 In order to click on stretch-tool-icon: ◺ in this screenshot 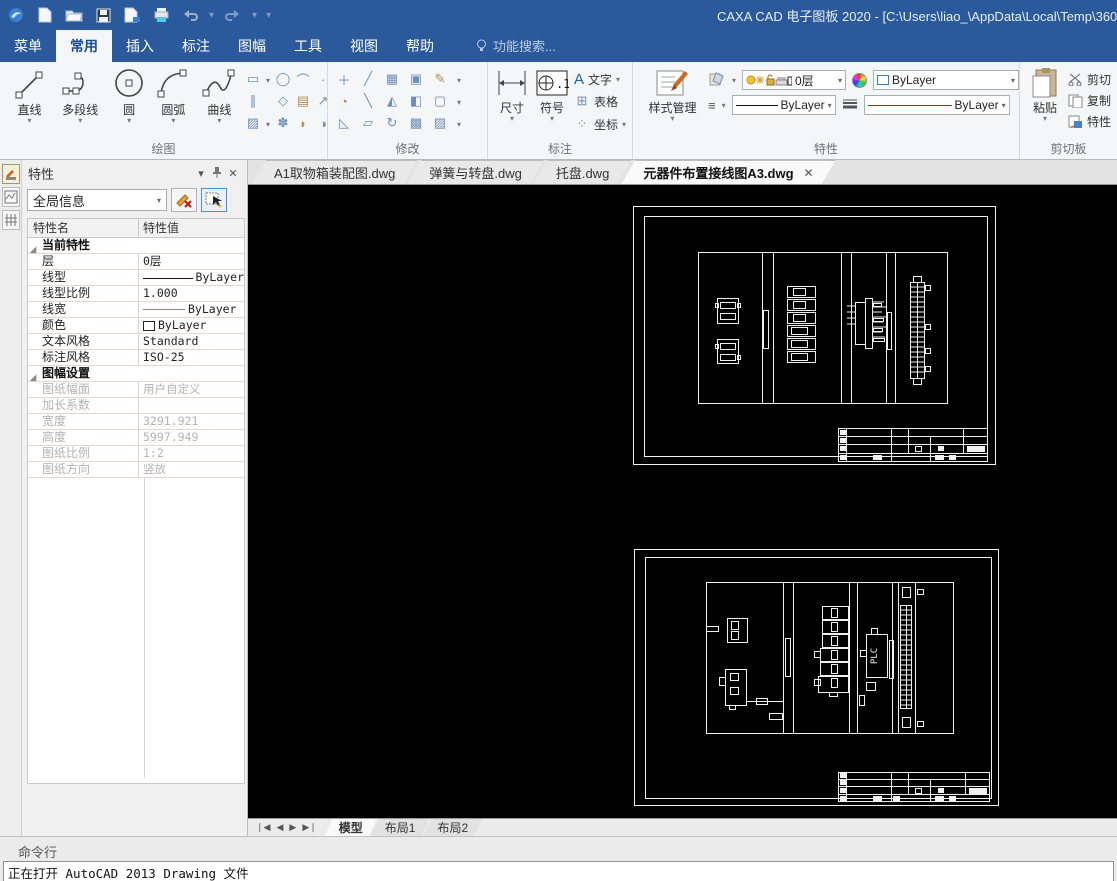, I will do `click(344, 123)`.